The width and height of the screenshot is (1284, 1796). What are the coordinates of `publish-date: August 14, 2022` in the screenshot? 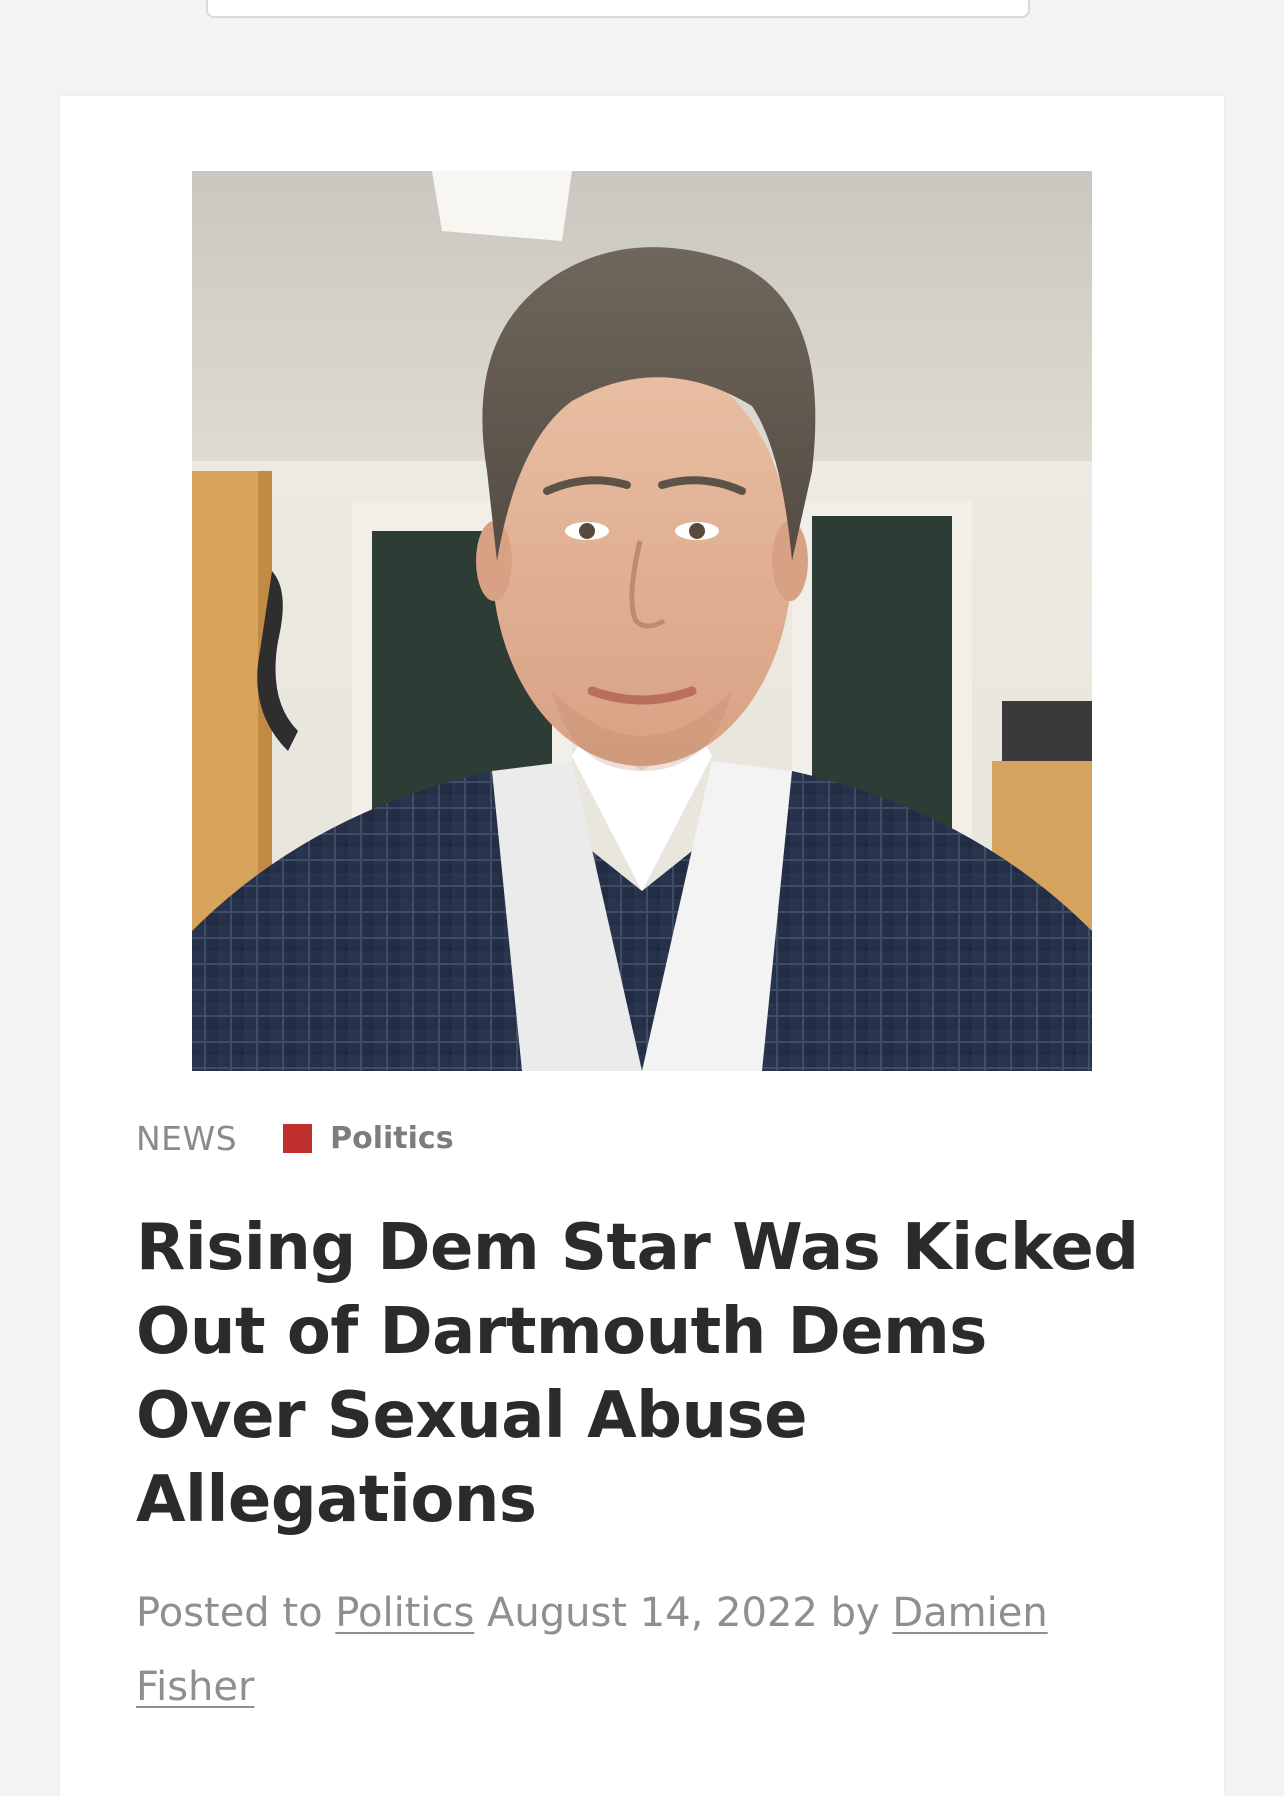 It's located at (652, 1613).